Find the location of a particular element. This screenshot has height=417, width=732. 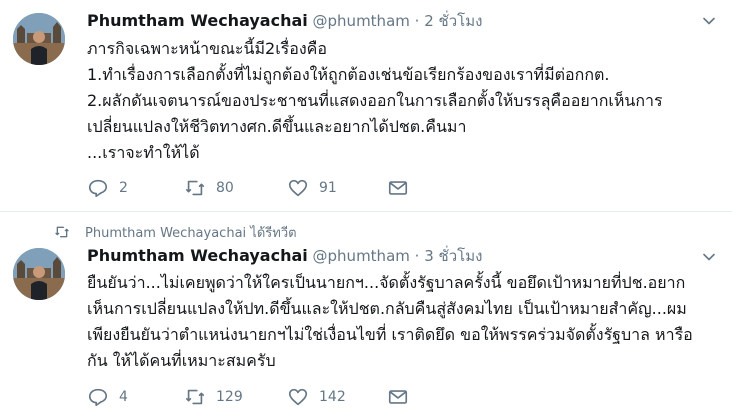

like-count: 91 is located at coordinates (328, 188).